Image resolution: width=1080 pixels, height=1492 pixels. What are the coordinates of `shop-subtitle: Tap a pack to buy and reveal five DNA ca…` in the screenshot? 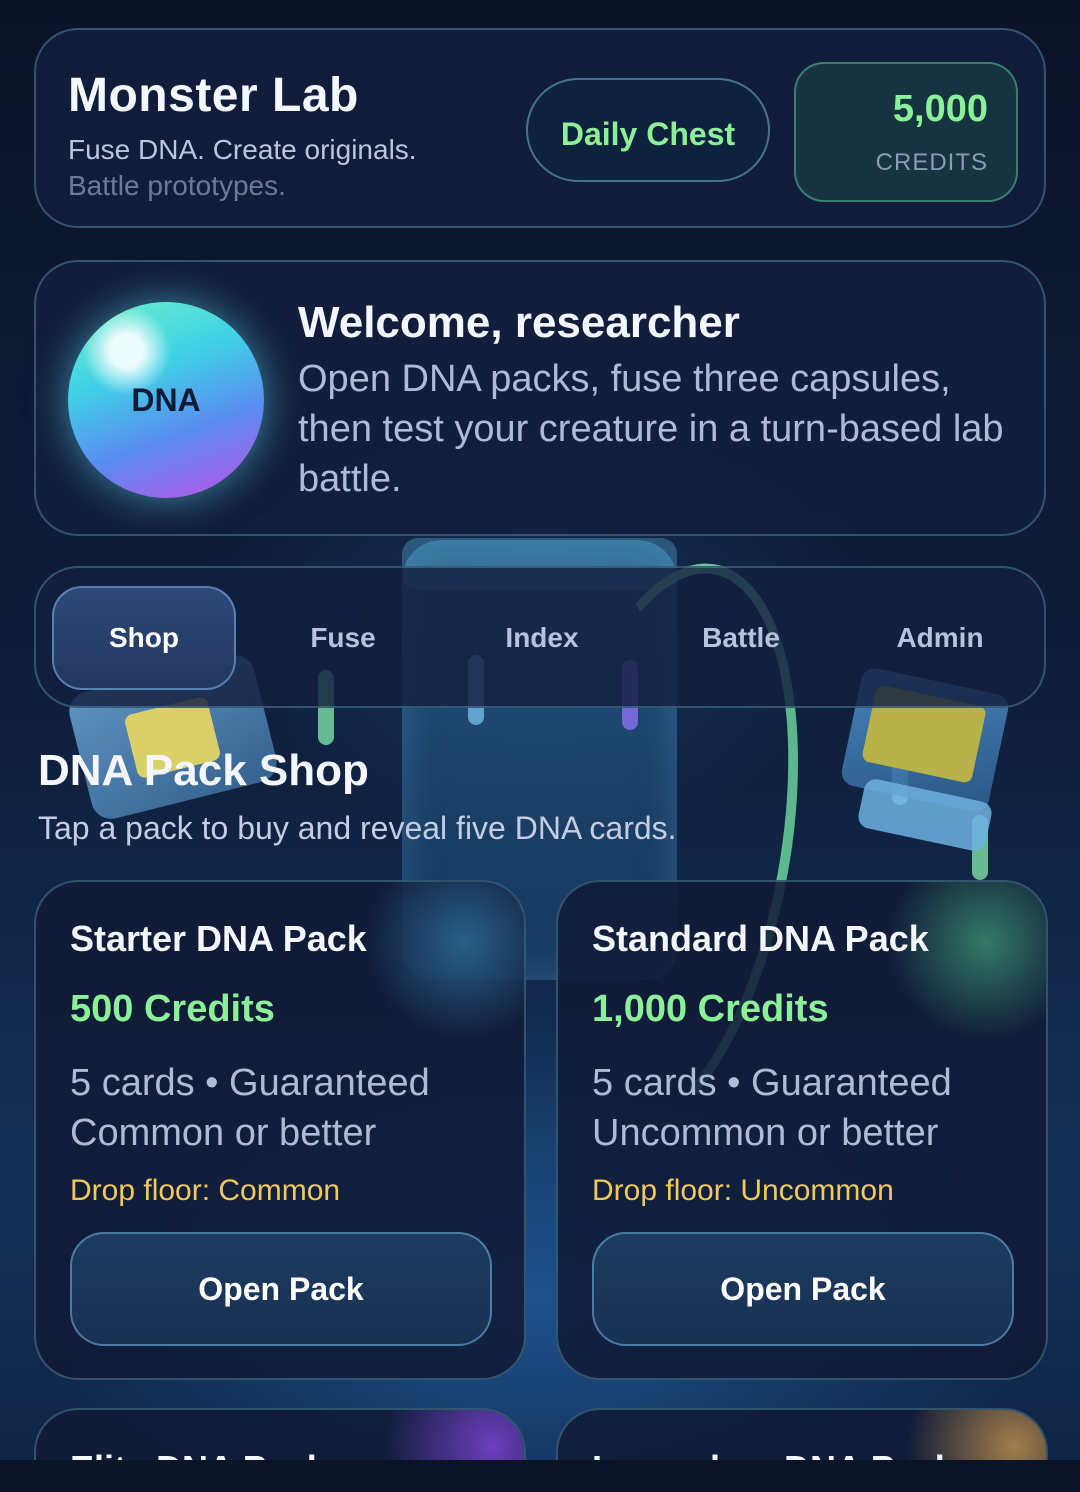 It's located at (357, 828).